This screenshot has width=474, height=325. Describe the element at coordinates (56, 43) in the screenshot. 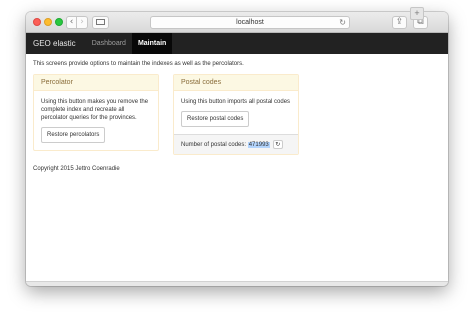

I see `navbar-brand: GEO elastic` at that location.